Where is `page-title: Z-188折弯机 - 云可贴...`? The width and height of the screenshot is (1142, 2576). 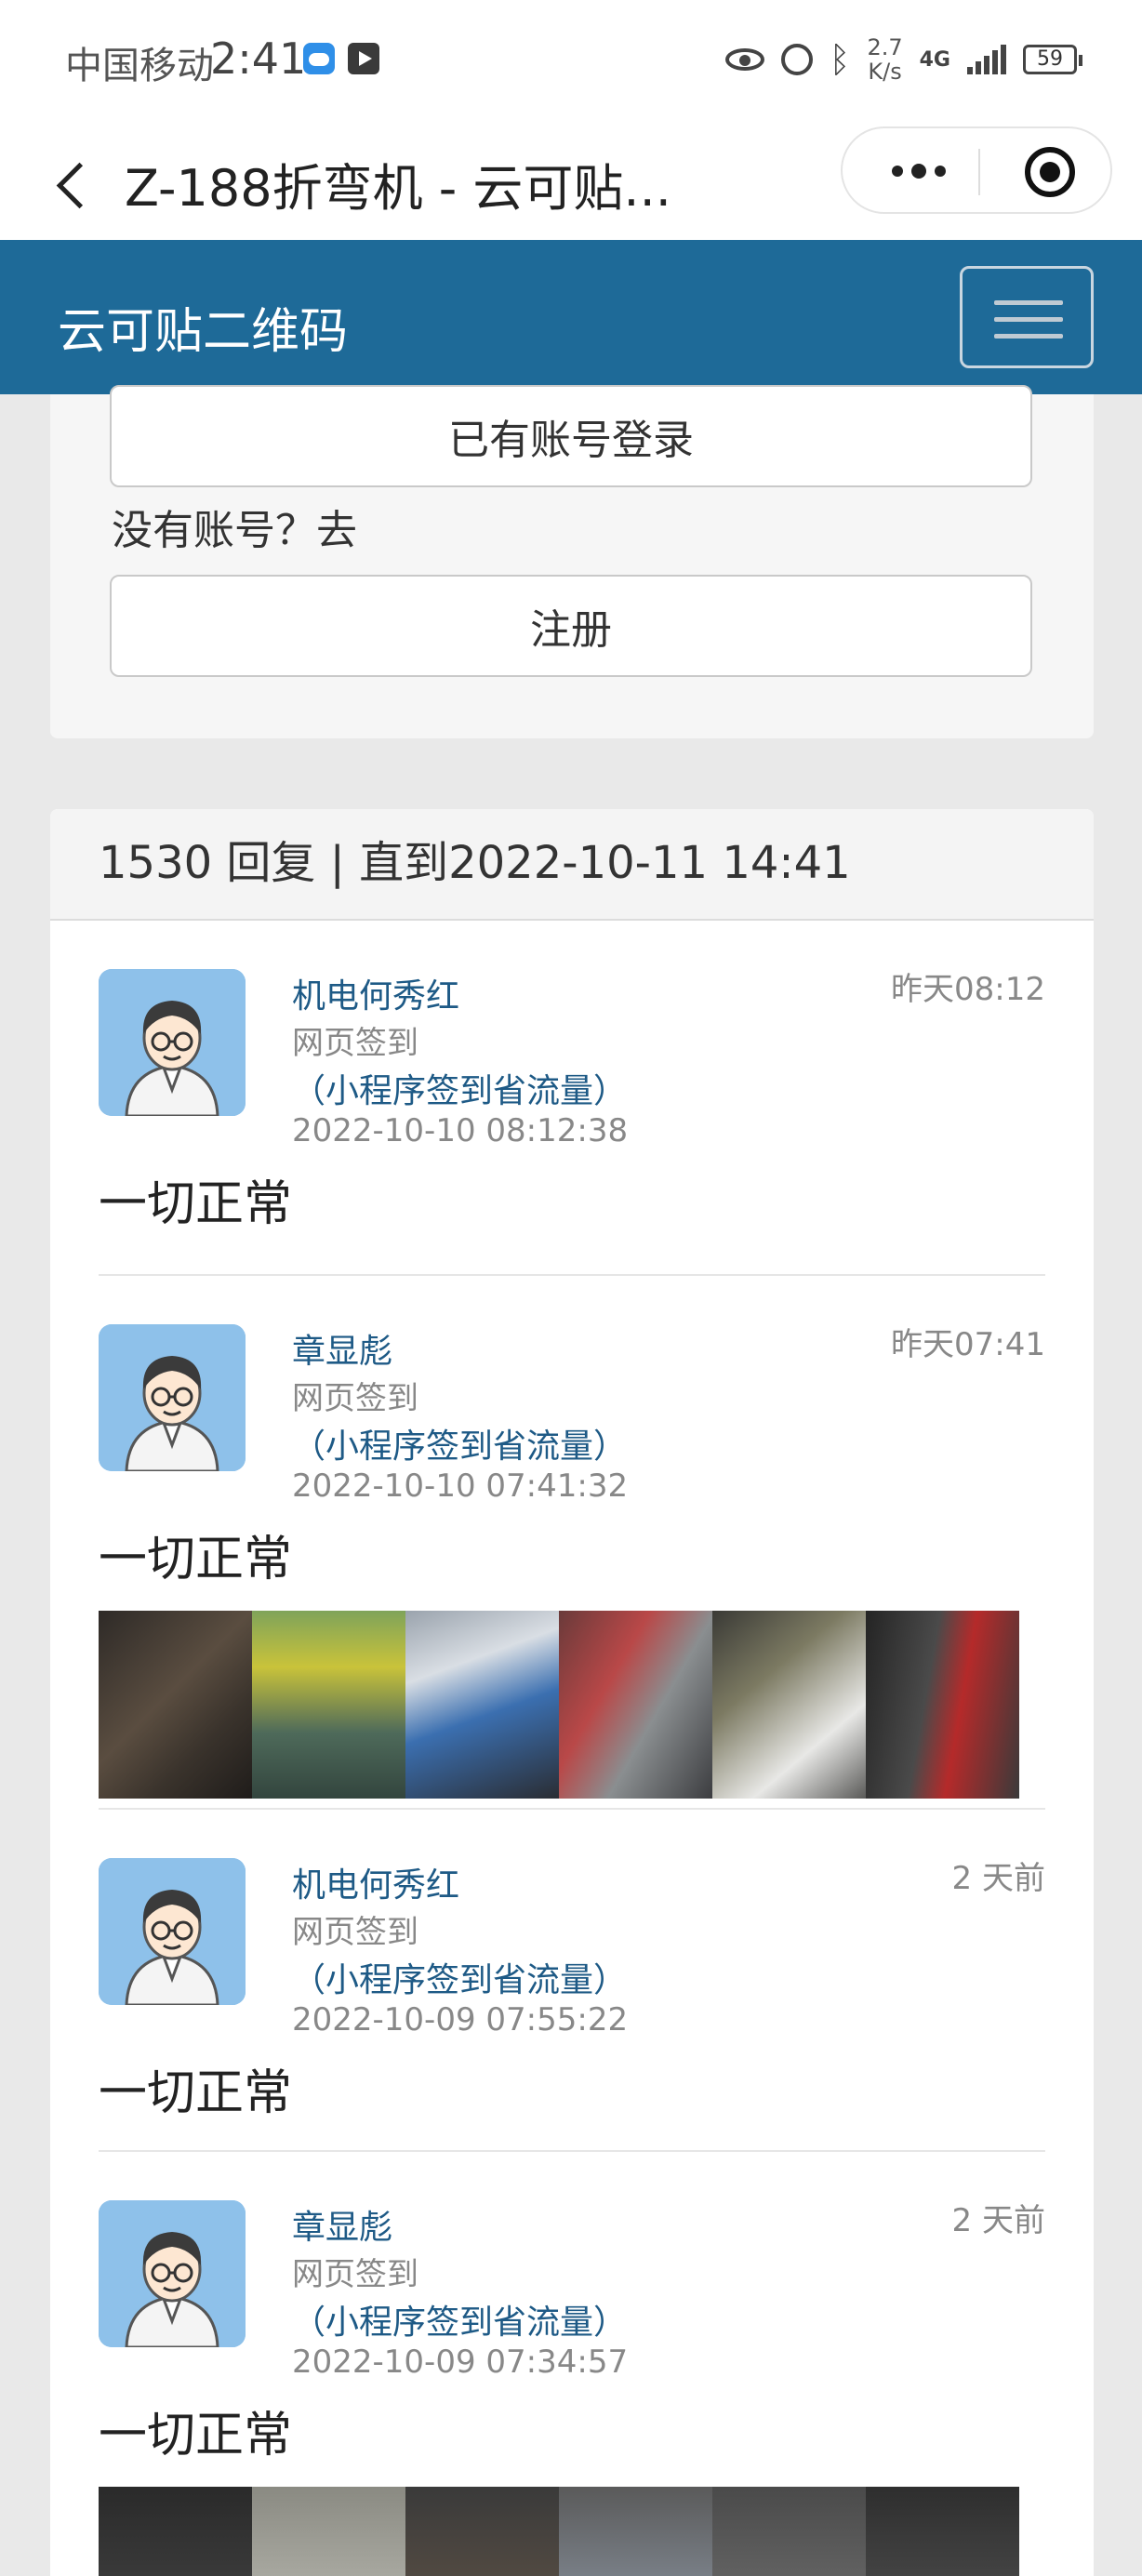
page-title: Z-188折弯机 - 云可贴... is located at coordinates (398, 188).